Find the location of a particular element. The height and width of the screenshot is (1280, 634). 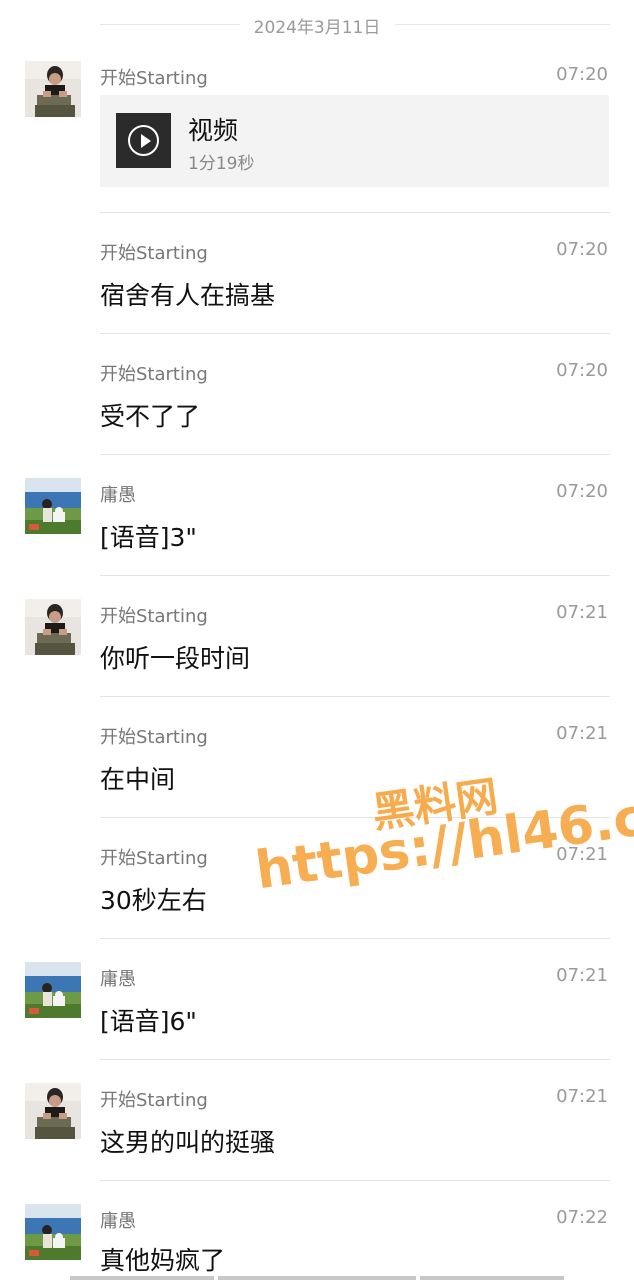

message-item: 开始Starting 07:20 受不了了 is located at coordinates (317, 394).